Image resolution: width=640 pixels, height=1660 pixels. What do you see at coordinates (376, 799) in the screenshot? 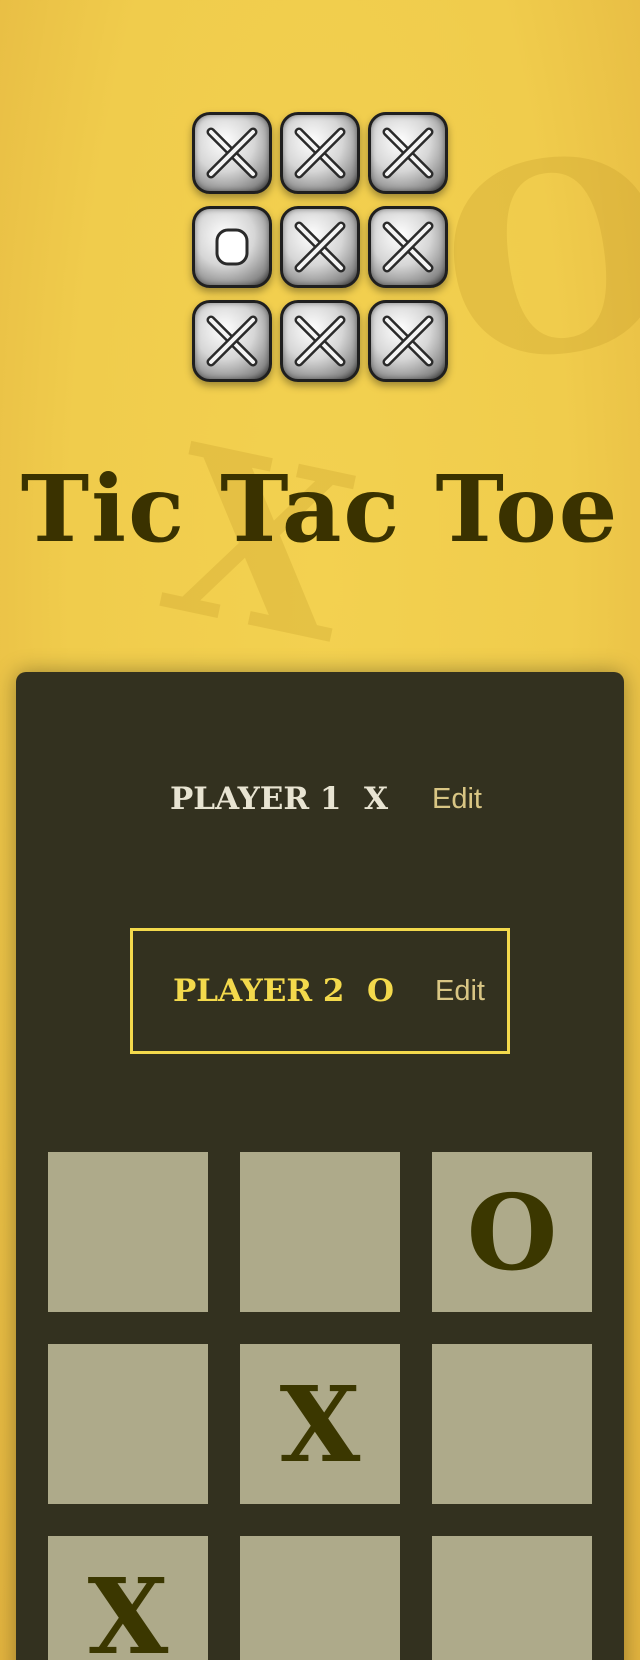
I see `player-1-symbol: X` at bounding box center [376, 799].